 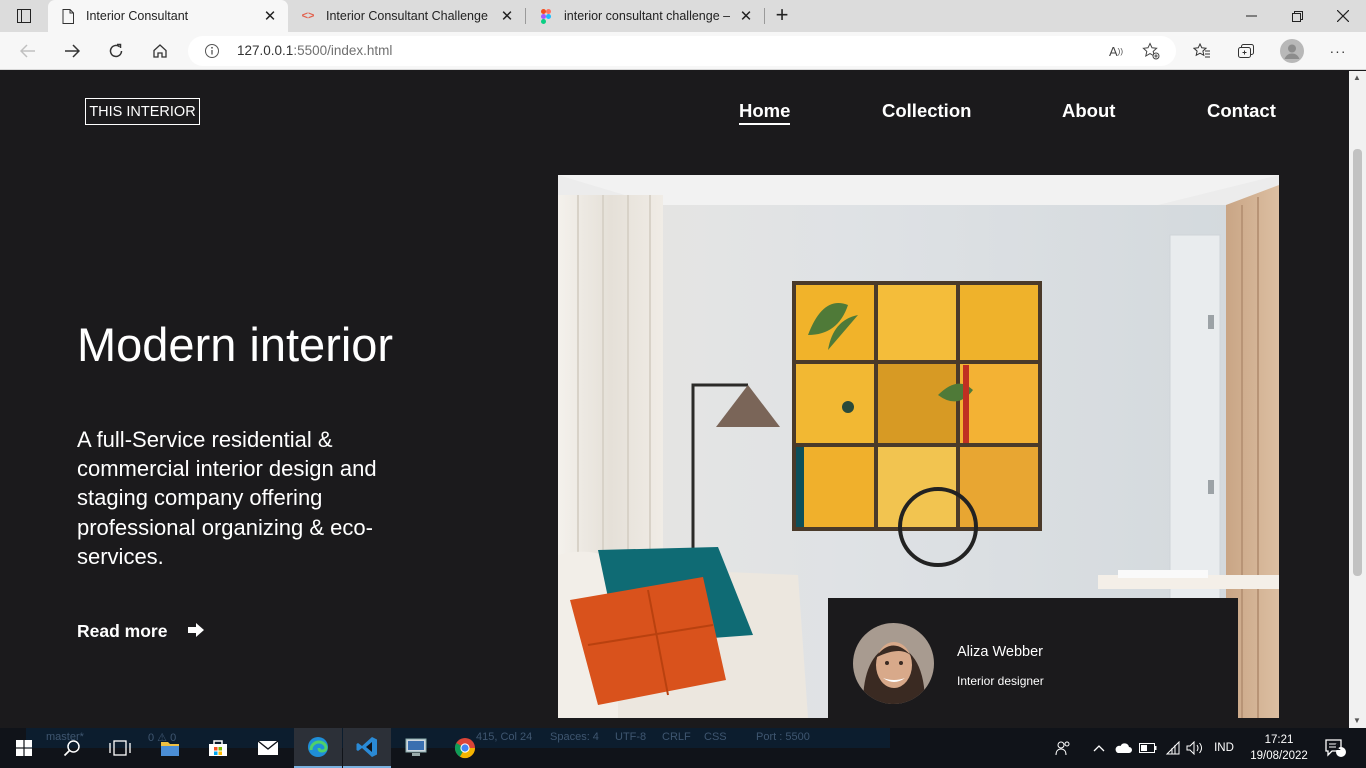 I want to click on read-more-label: Read more, so click(x=122, y=631).